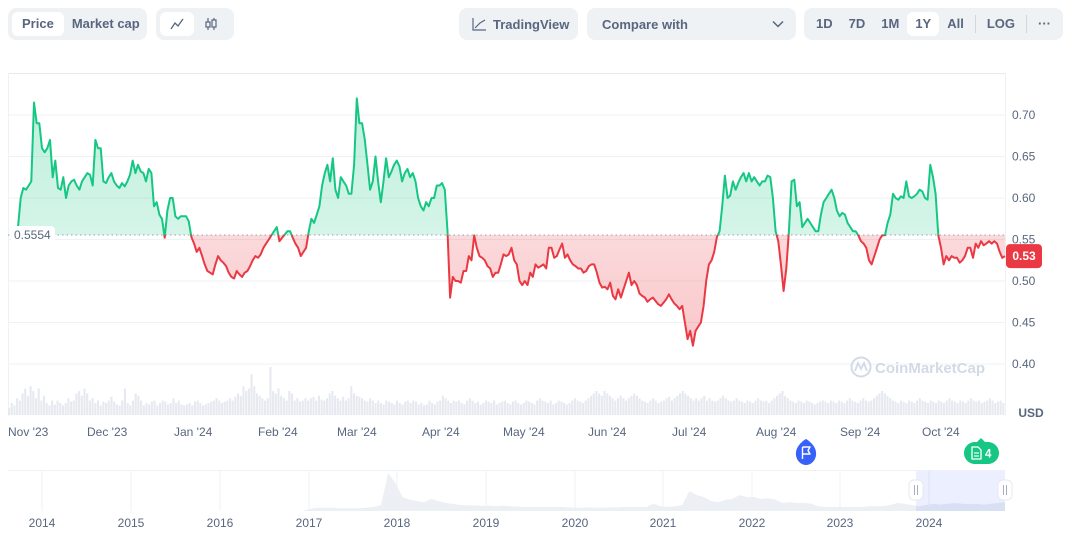 This screenshot has height=535, width=1067. I want to click on event-flag-marker, so click(806, 452).